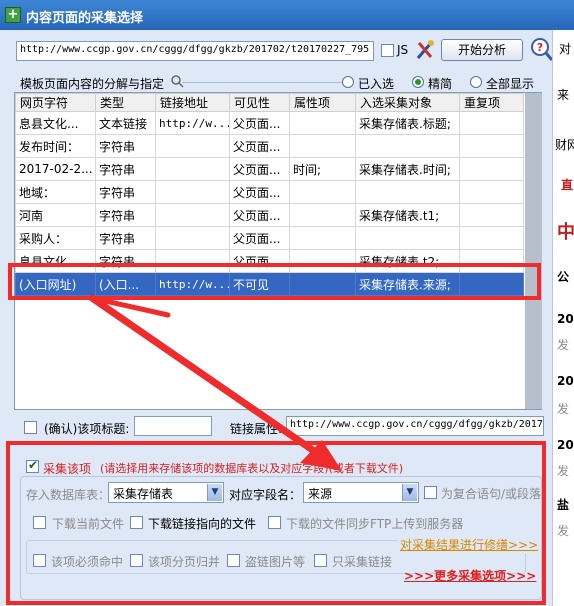 Image resolution: width=574 pixels, height=606 pixels. I want to click on side-text: 来, so click(563, 95).